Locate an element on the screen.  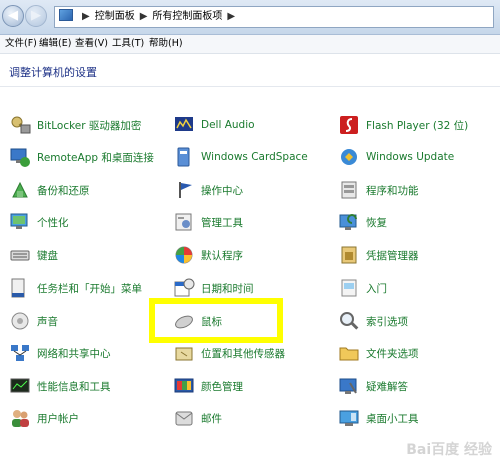
watermark: Bai百度 经验 is located at coordinates (449, 450).